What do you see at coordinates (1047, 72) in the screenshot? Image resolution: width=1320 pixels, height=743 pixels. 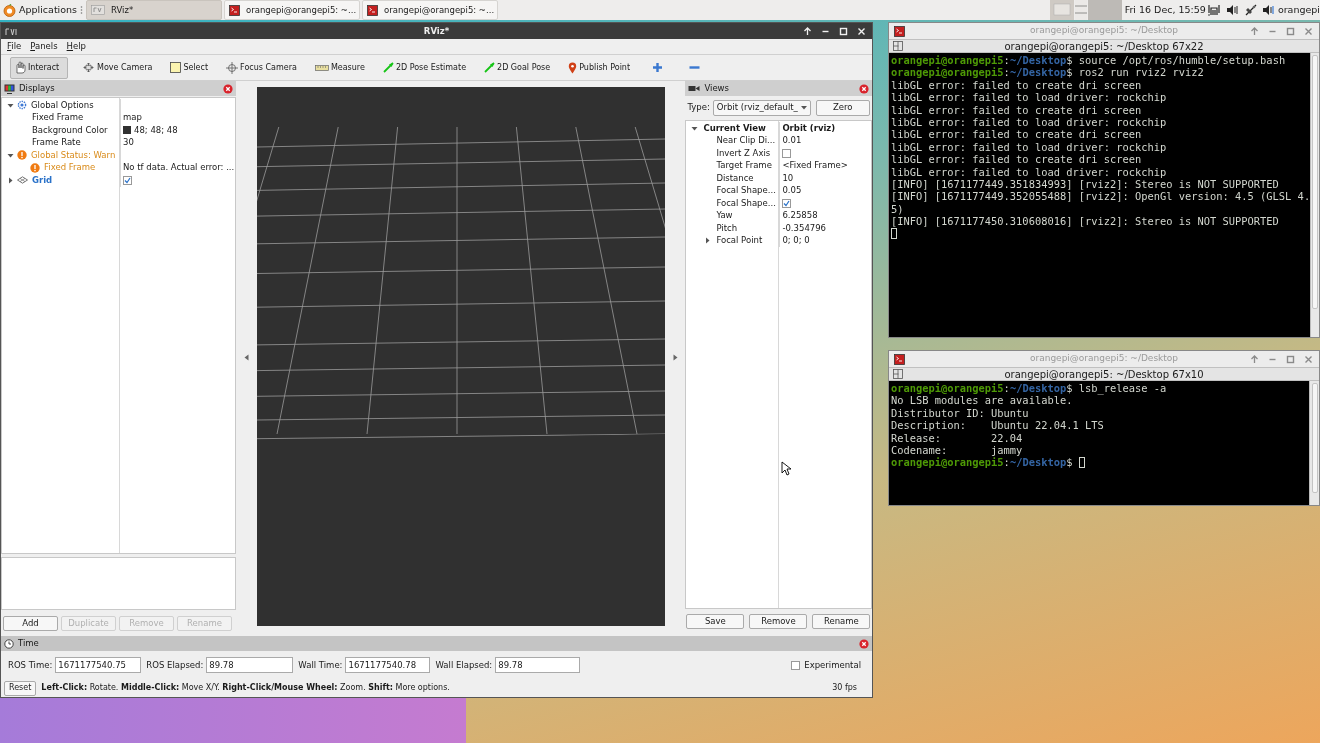 I see `terminal-line: orangepi@orangepi5:~/Desktop$ ros2 run rviz2 rviz2` at bounding box center [1047, 72].